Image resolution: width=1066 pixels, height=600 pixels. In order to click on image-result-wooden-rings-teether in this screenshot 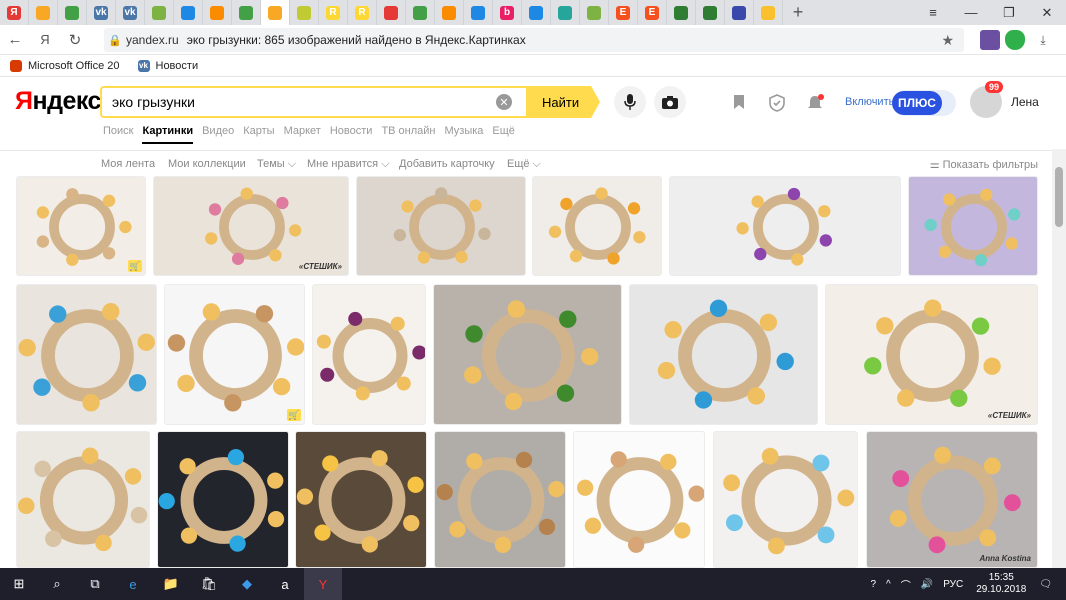, I will do `click(441, 226)`.